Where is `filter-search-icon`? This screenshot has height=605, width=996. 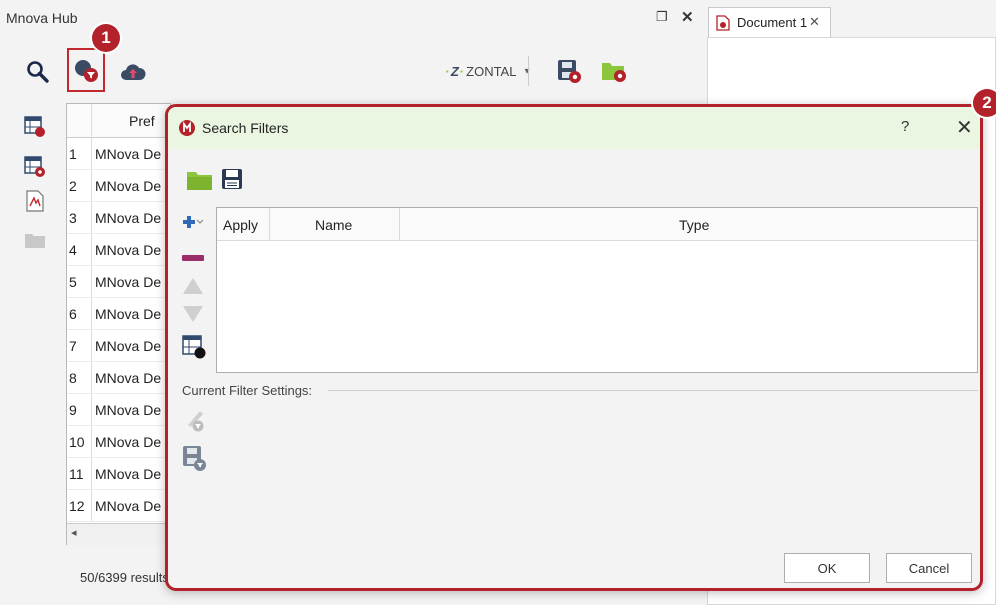 filter-search-icon is located at coordinates (86, 71).